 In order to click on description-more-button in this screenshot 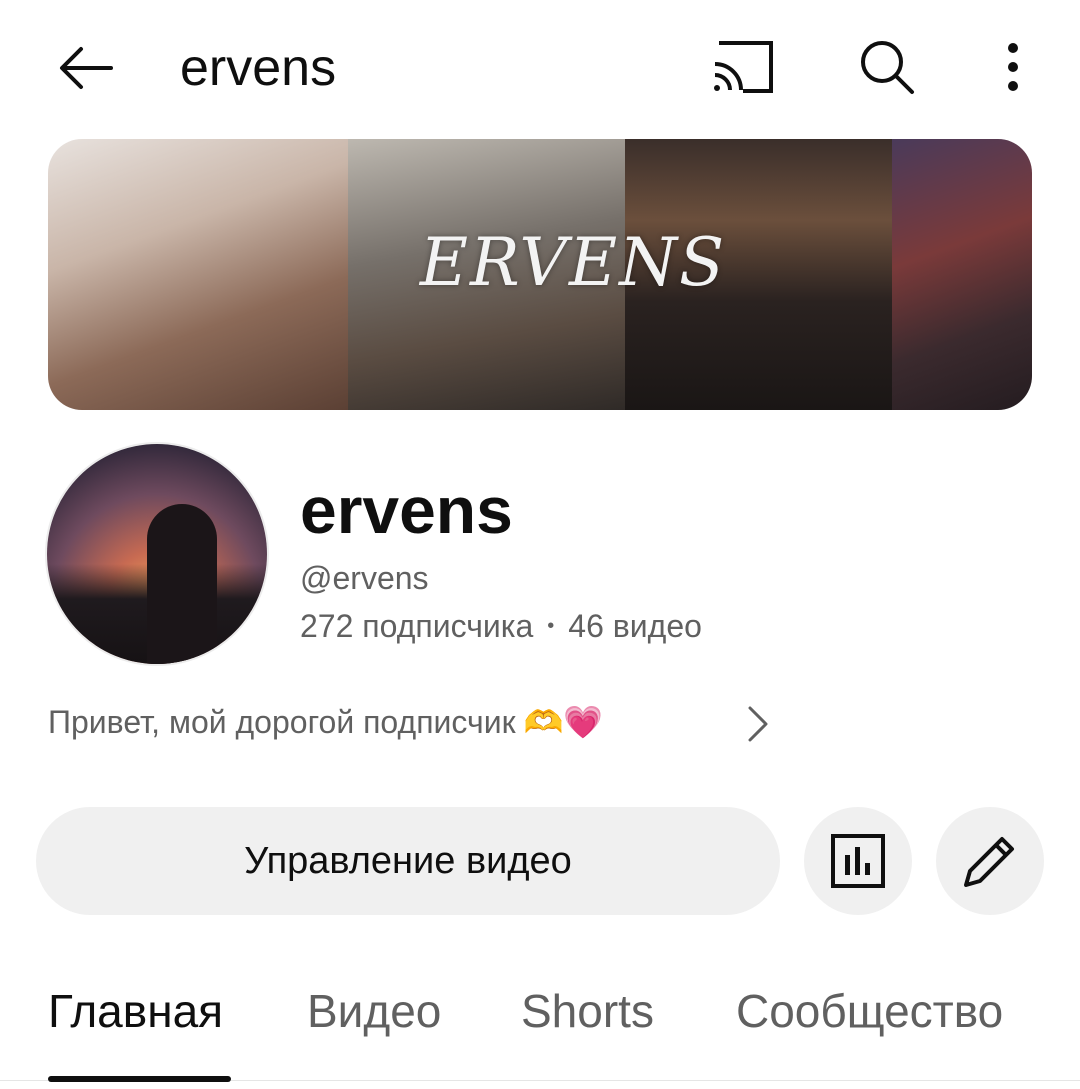, I will do `click(758, 724)`.